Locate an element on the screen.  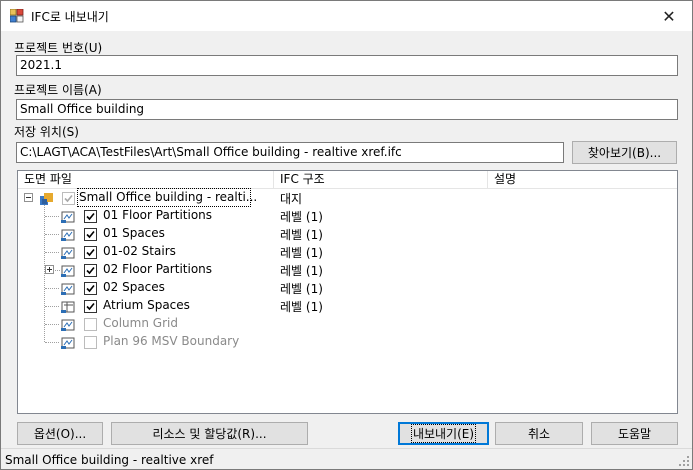
close-button: ✕ is located at coordinates (669, 16).